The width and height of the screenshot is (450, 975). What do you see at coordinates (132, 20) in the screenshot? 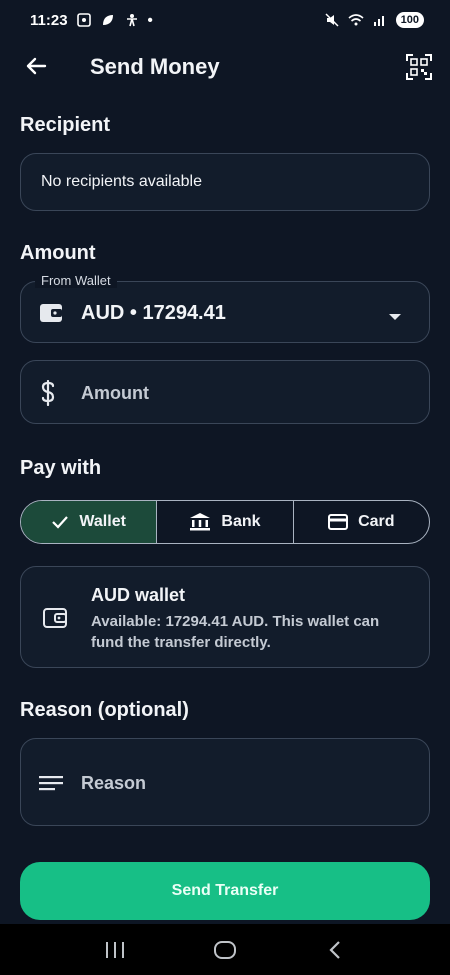
I see `accessibility-icon` at bounding box center [132, 20].